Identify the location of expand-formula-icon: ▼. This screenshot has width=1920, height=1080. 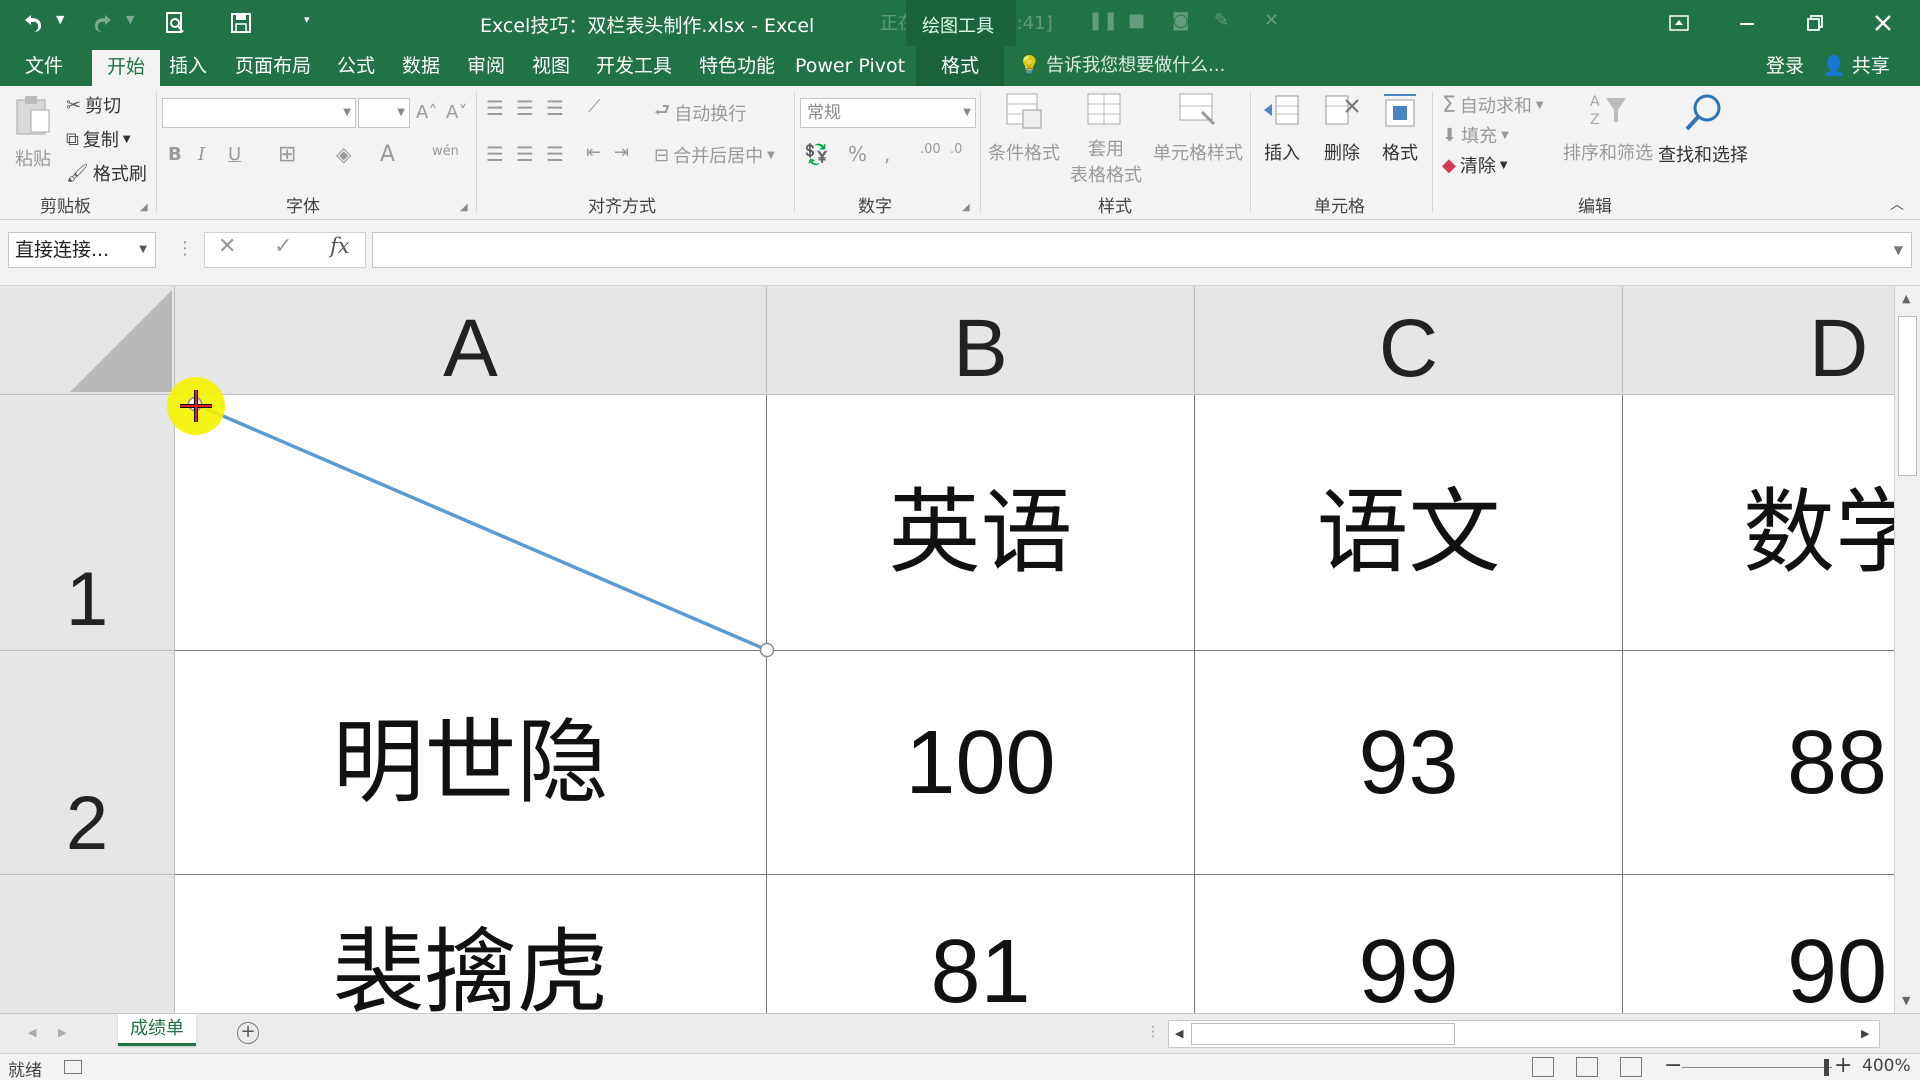
(1898, 250).